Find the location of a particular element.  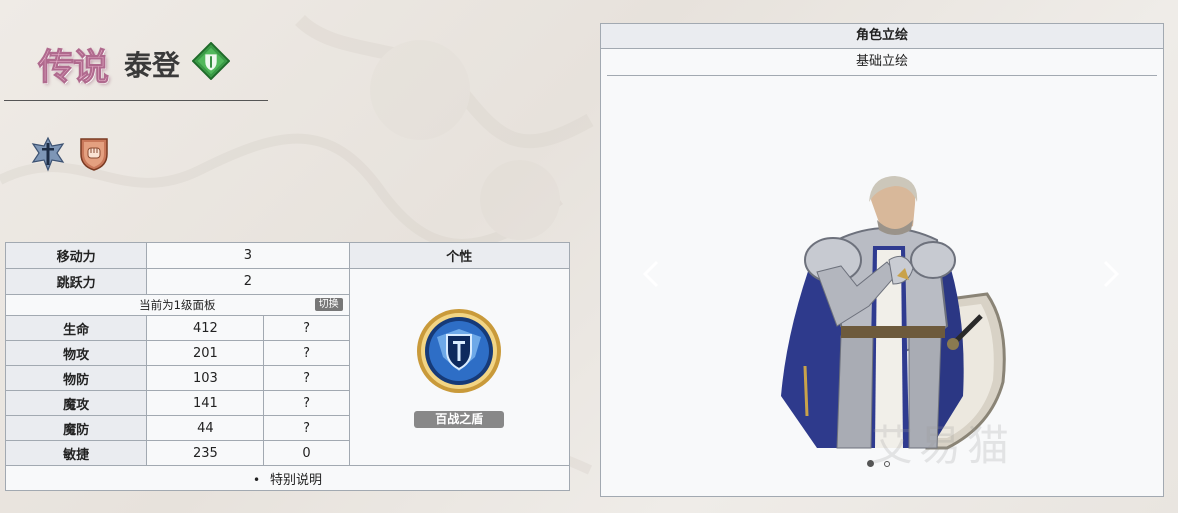

special-note-row: 特别说明 is located at coordinates (287, 478).